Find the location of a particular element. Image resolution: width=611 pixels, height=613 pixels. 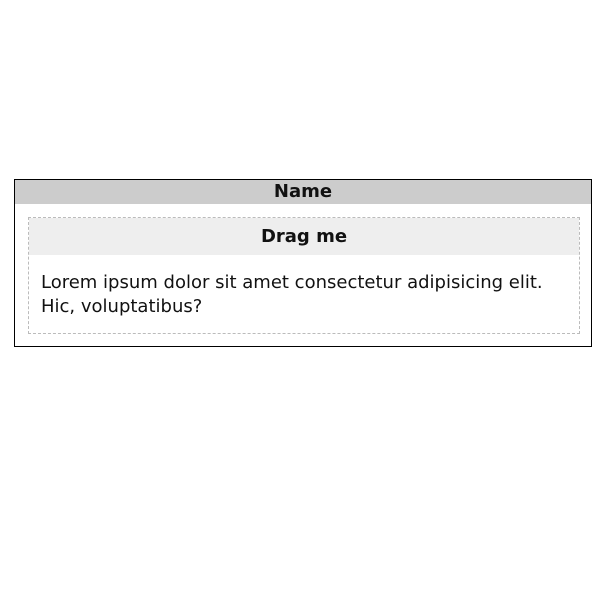

panel-title: Name is located at coordinates (303, 192).